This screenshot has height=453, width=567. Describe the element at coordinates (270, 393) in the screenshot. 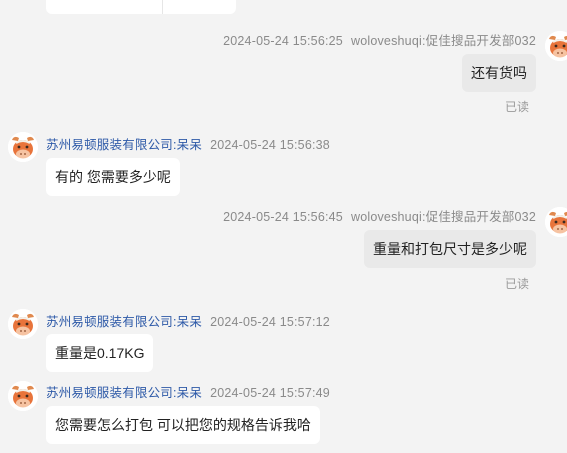

I see `message-time: 2024-05-24 15:57:49` at that location.